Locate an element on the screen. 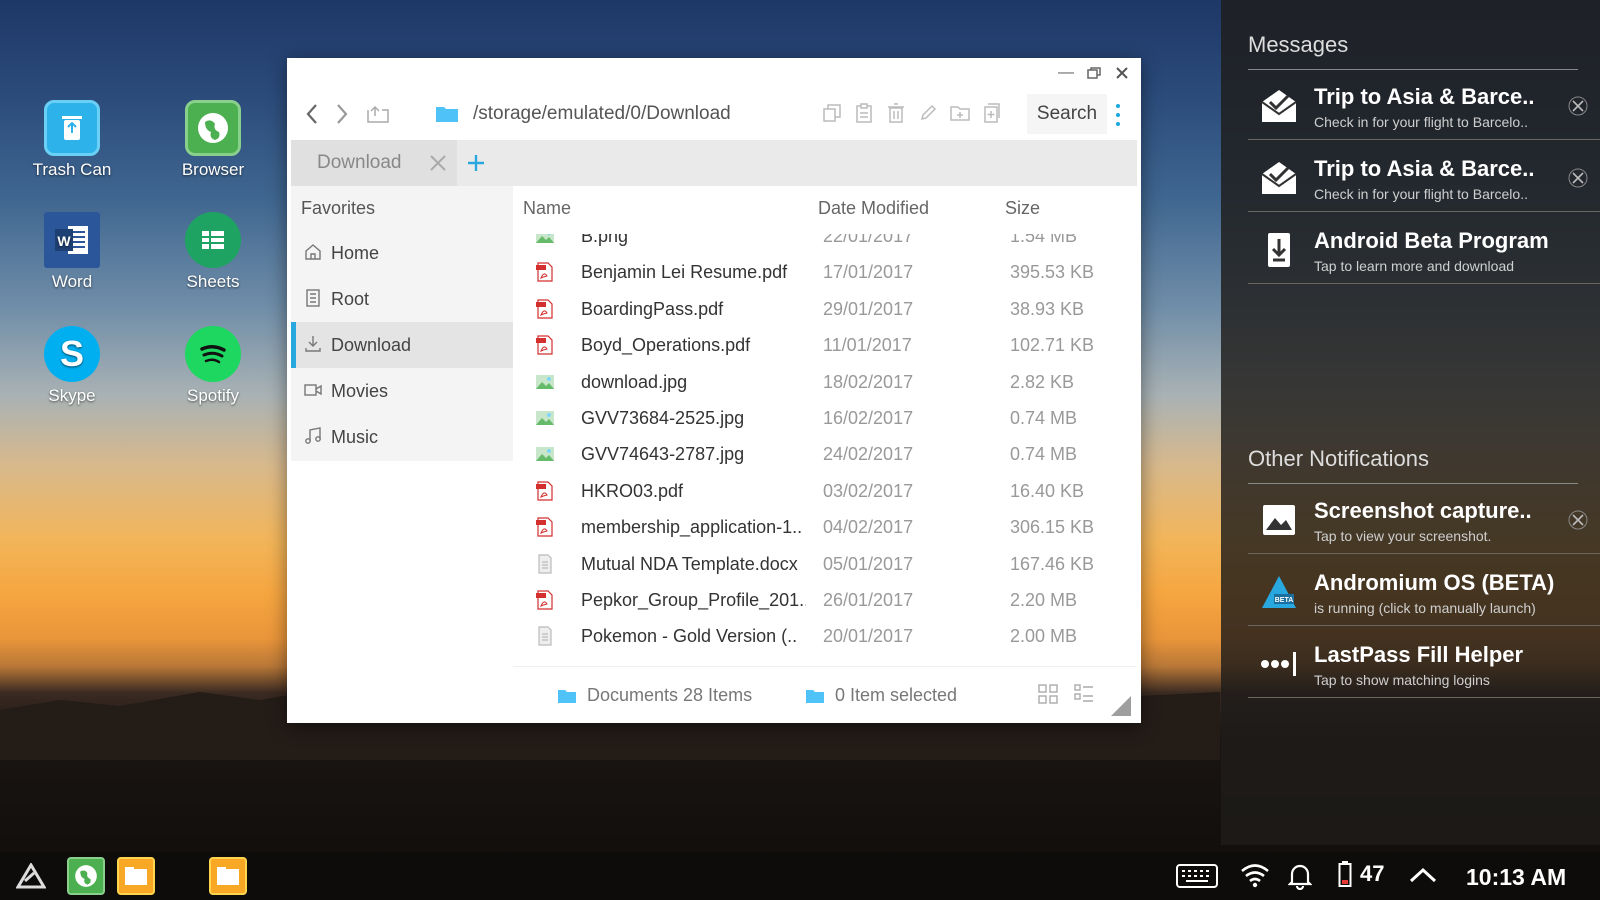 The width and height of the screenshot is (1600, 900). resize-handle is located at coordinates (1121, 706).